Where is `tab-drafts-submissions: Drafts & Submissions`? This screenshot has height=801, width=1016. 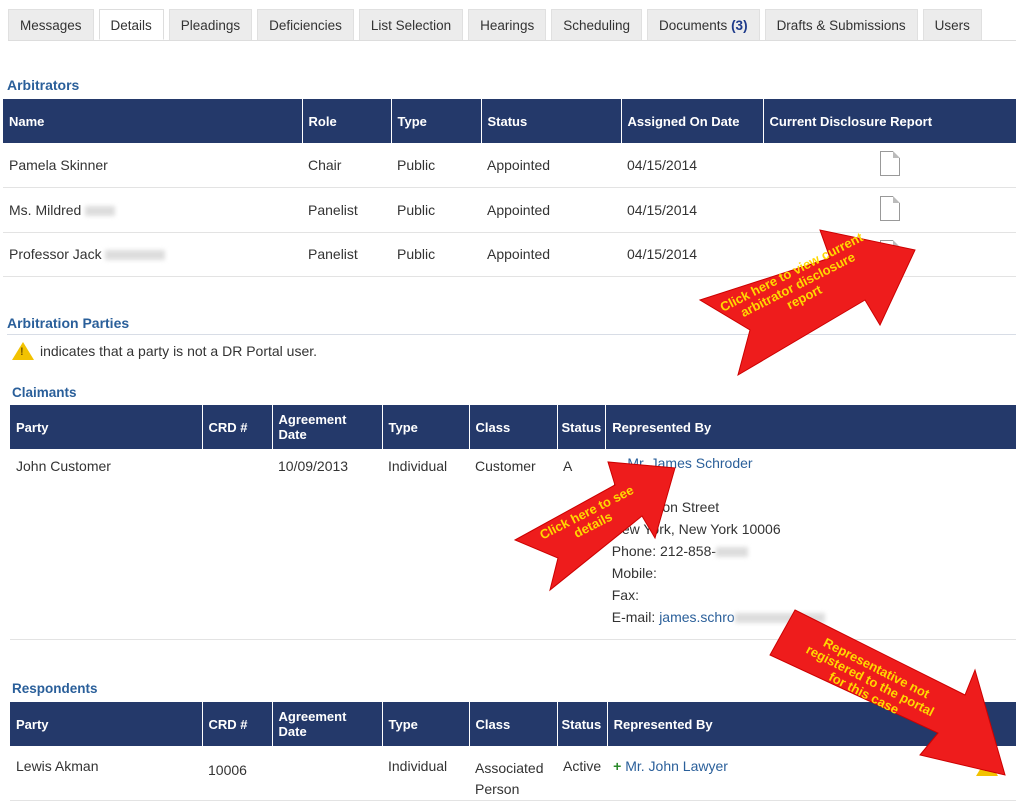
tab-drafts-submissions: Drafts & Submissions is located at coordinates (841, 24).